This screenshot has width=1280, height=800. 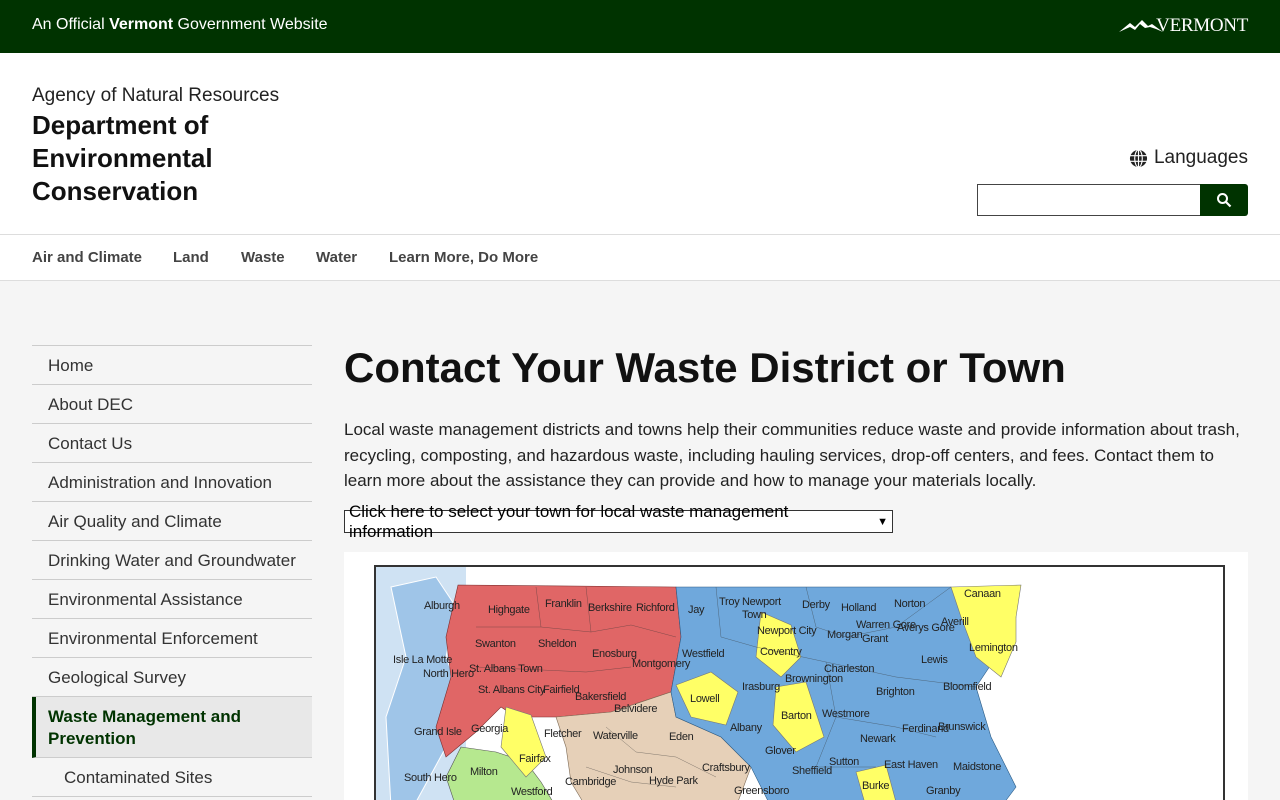 What do you see at coordinates (780, 751) in the screenshot?
I see `map-label-glover: Glover` at bounding box center [780, 751].